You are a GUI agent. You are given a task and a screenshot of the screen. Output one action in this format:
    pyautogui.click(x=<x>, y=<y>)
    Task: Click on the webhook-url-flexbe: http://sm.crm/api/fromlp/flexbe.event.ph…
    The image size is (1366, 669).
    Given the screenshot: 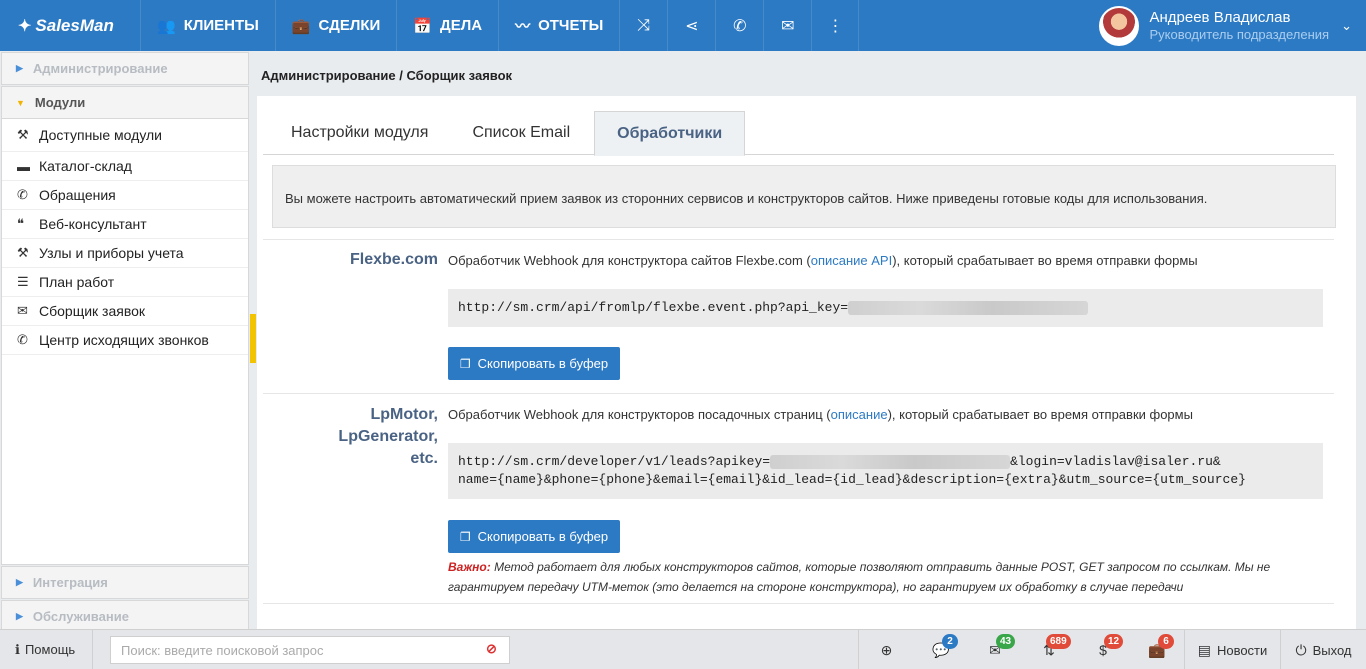 What is the action you would take?
    pyautogui.click(x=885, y=308)
    